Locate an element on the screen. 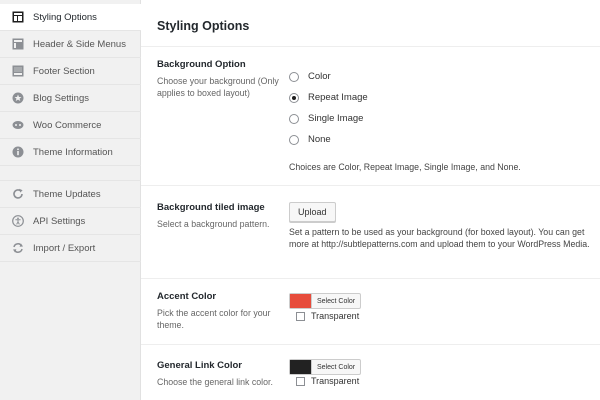  styling-icon is located at coordinates (18, 17).